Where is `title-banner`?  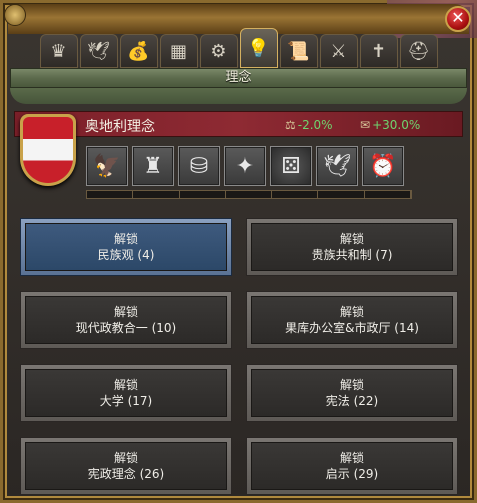
title-banner is located at coordinates (238, 96).